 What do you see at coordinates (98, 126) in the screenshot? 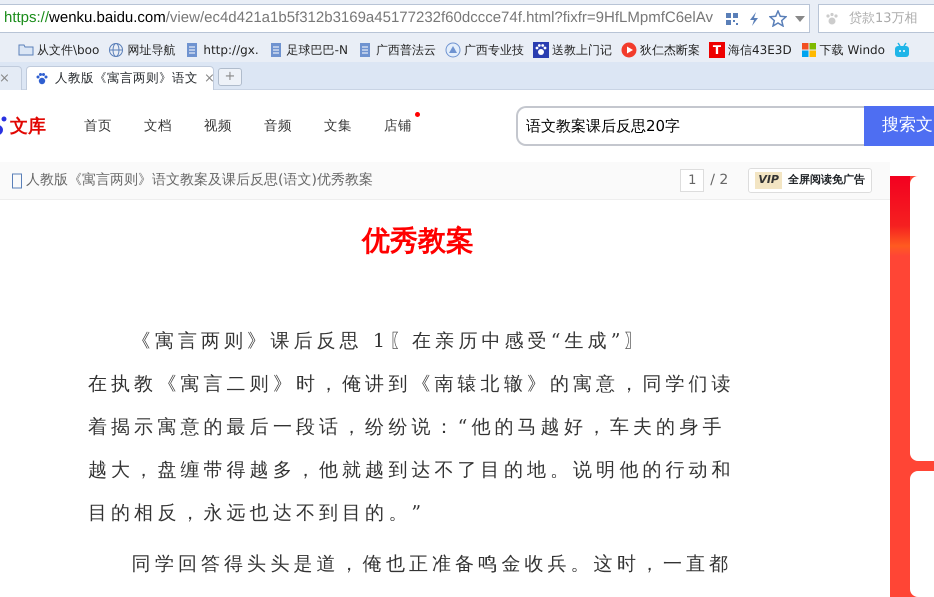
I see `nav-link: 首页` at bounding box center [98, 126].